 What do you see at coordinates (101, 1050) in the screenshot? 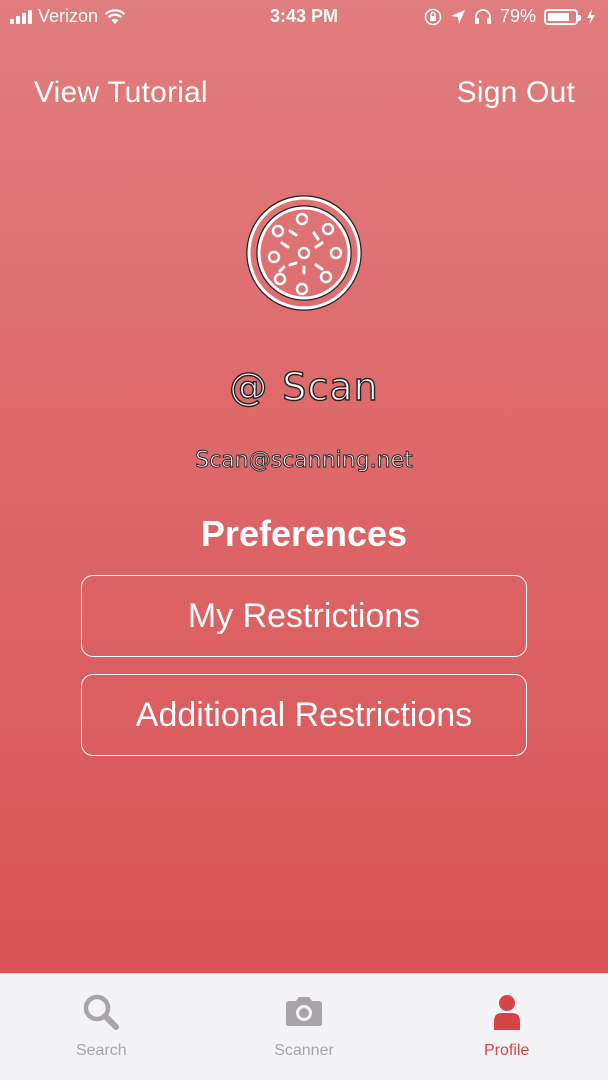
I see `tab-search-label: Search` at bounding box center [101, 1050].